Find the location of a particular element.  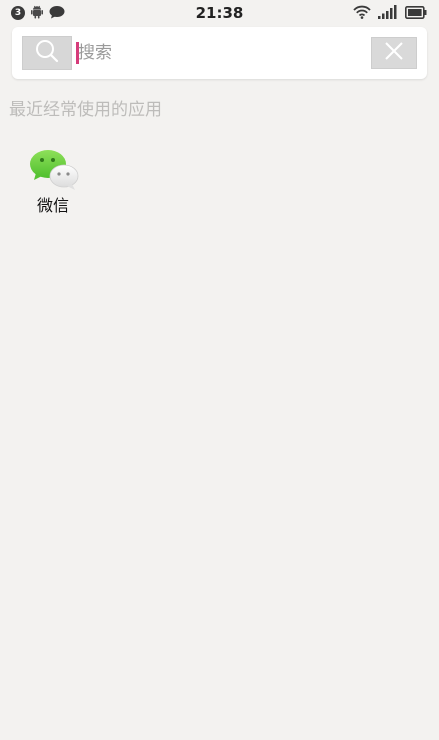

signal-icon is located at coordinates (388, 13).